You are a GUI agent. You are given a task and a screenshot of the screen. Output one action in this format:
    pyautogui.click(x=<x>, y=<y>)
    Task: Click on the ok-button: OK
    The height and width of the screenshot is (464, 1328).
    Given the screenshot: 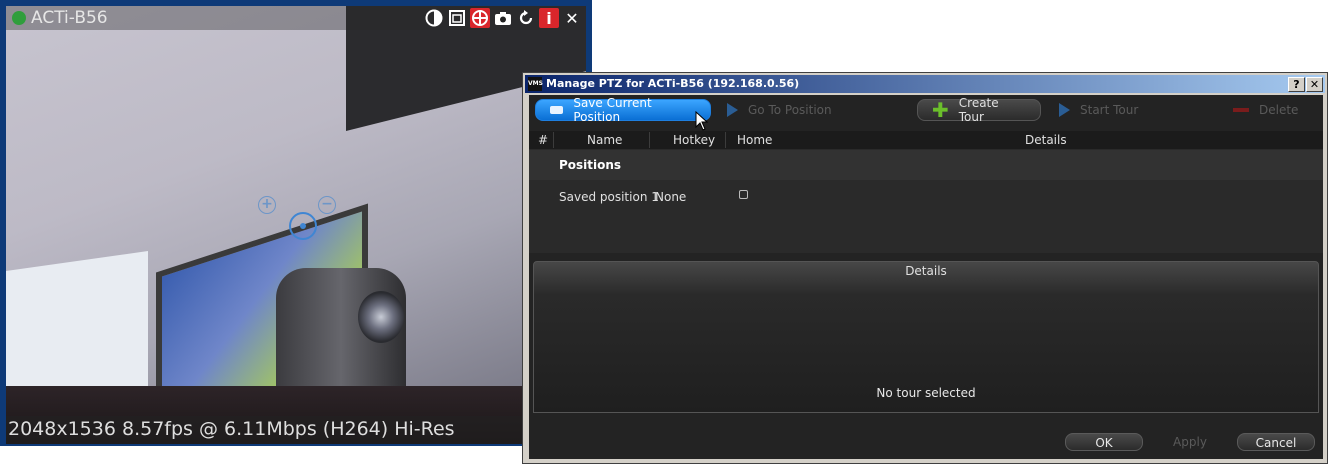 What is the action you would take?
    pyautogui.click(x=1104, y=442)
    